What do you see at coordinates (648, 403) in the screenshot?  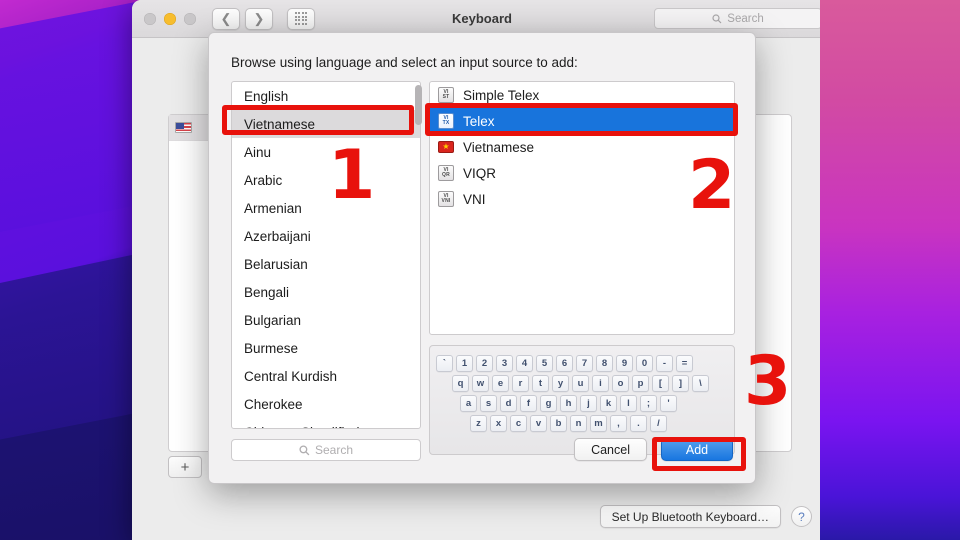 I see `keyboard-key: ;` at bounding box center [648, 403].